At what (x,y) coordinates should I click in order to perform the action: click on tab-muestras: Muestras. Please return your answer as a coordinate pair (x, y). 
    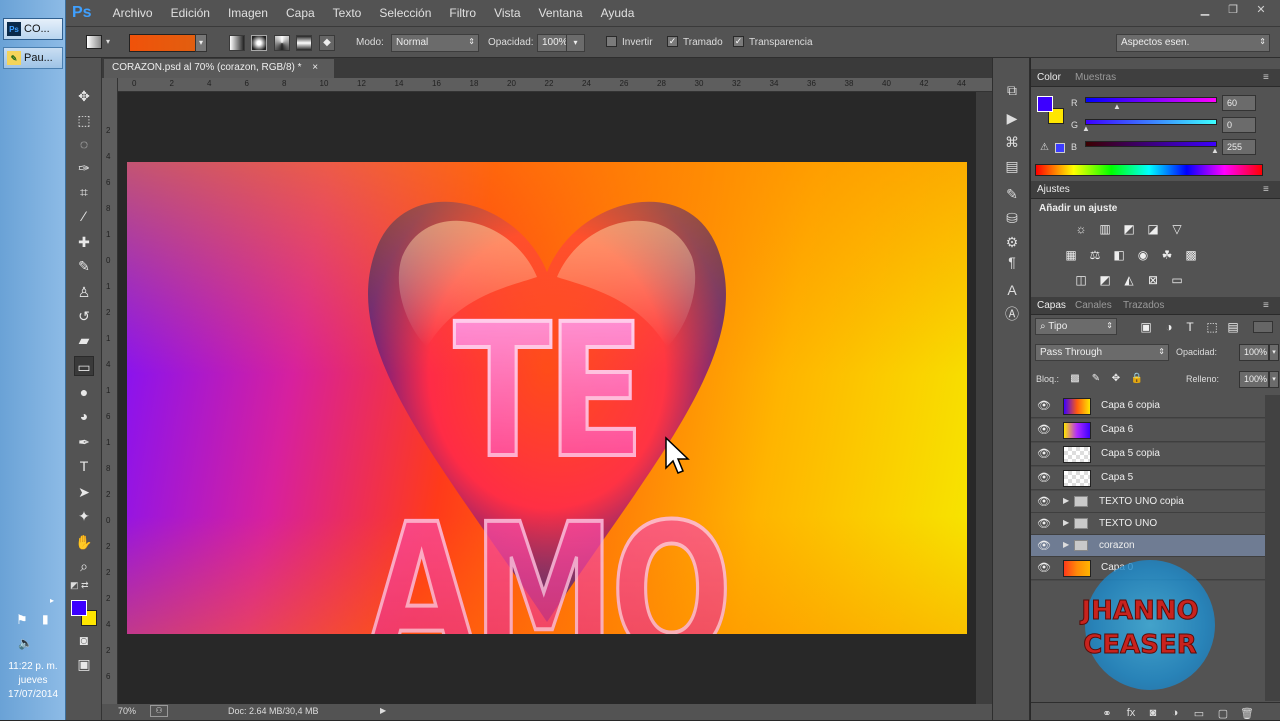
    Looking at the image, I should click on (1095, 77).